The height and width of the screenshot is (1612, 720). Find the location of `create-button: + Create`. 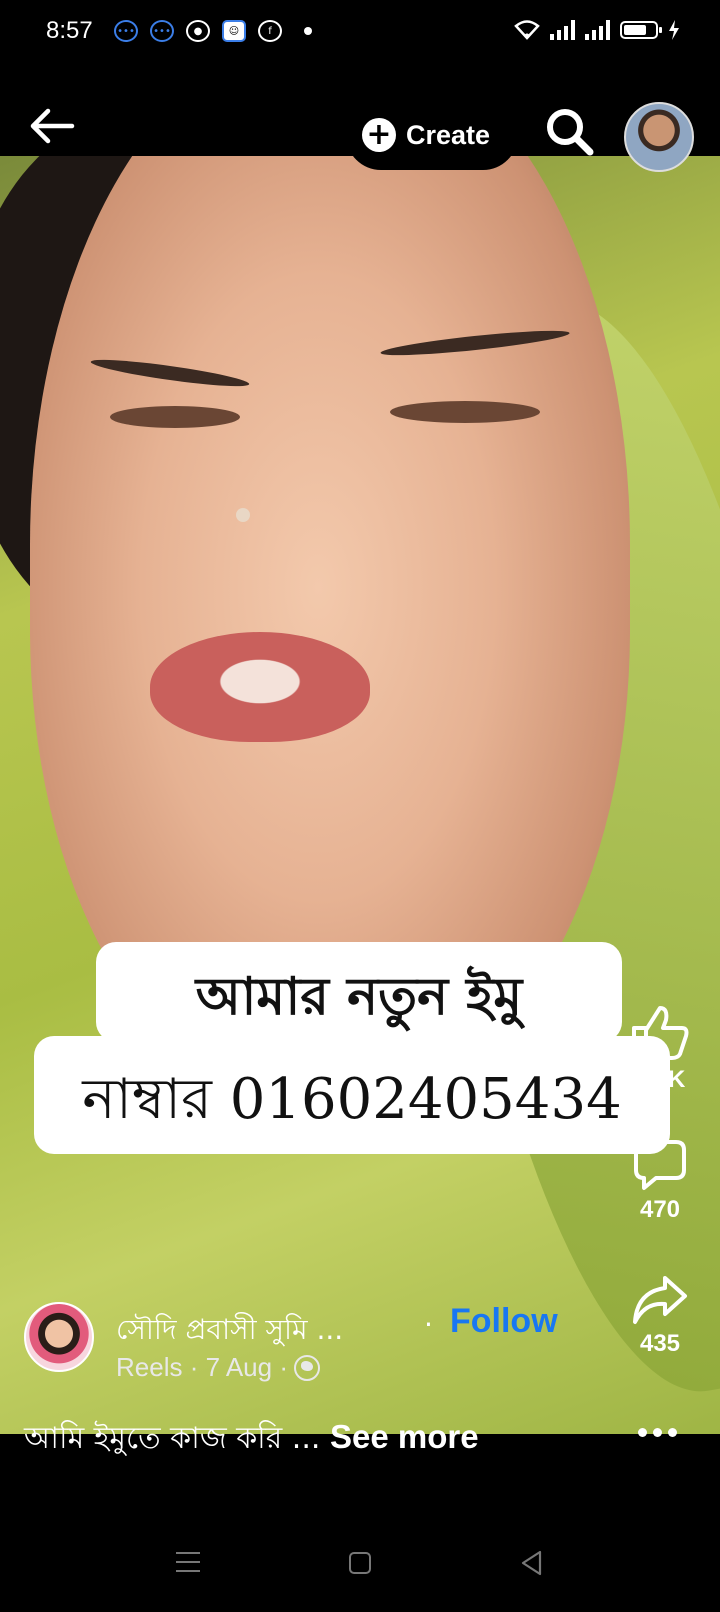

create-button: + Create is located at coordinates (432, 135).